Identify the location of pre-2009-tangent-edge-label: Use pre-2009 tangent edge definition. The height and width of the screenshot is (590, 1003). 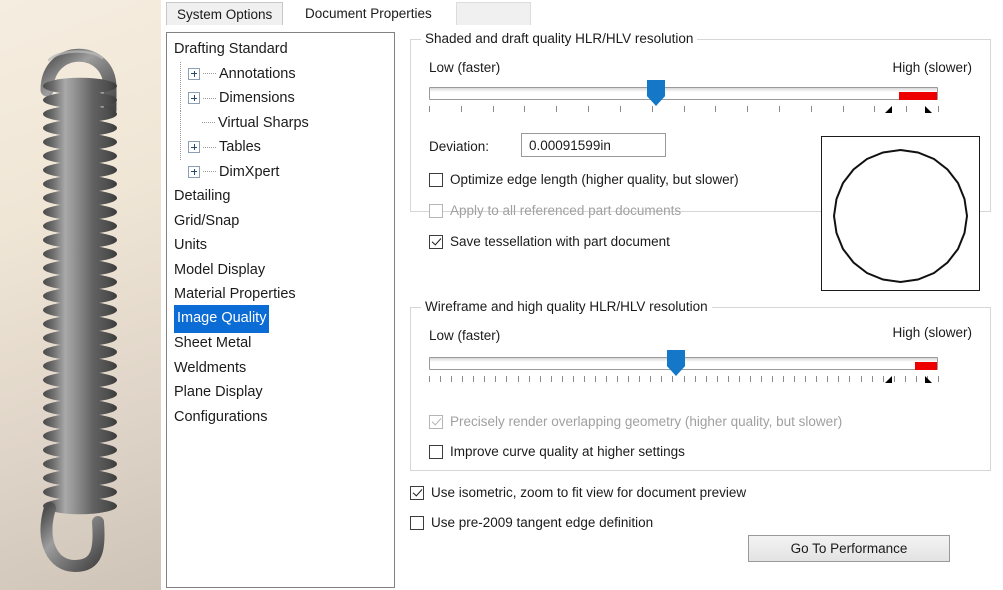
(542, 522).